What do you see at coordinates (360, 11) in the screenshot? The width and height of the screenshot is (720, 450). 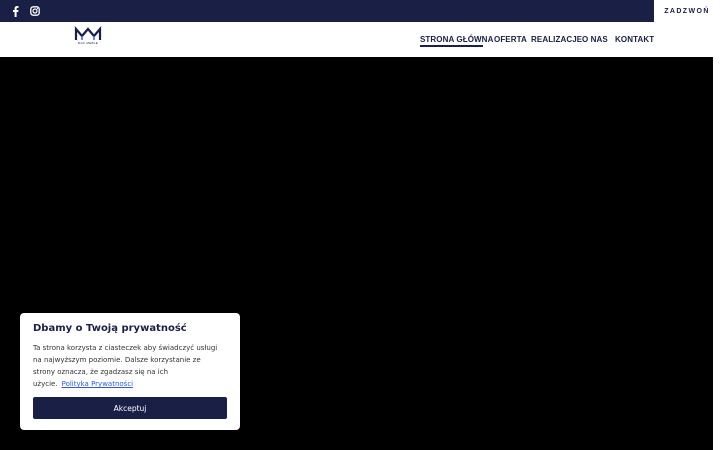 I see `top-bar` at bounding box center [360, 11].